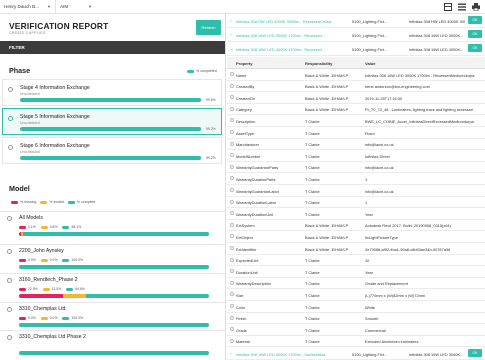  What do you see at coordinates (241, 319) in the screenshot?
I see `property-cell: Finish` at bounding box center [241, 319].